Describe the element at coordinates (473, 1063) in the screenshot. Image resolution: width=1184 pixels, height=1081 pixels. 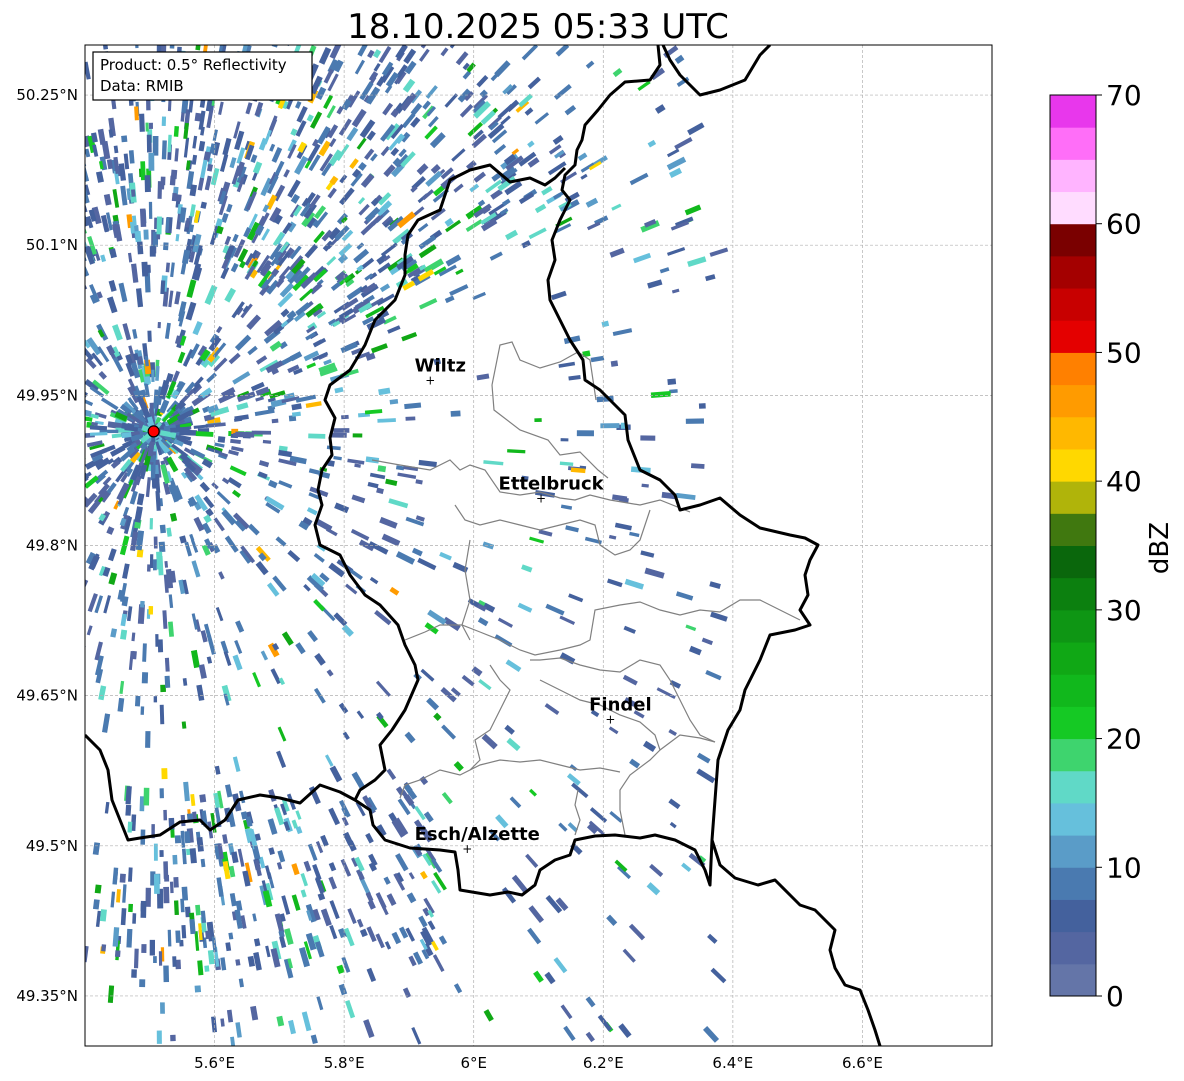
I see `lon-tick-label: 6°E` at that location.